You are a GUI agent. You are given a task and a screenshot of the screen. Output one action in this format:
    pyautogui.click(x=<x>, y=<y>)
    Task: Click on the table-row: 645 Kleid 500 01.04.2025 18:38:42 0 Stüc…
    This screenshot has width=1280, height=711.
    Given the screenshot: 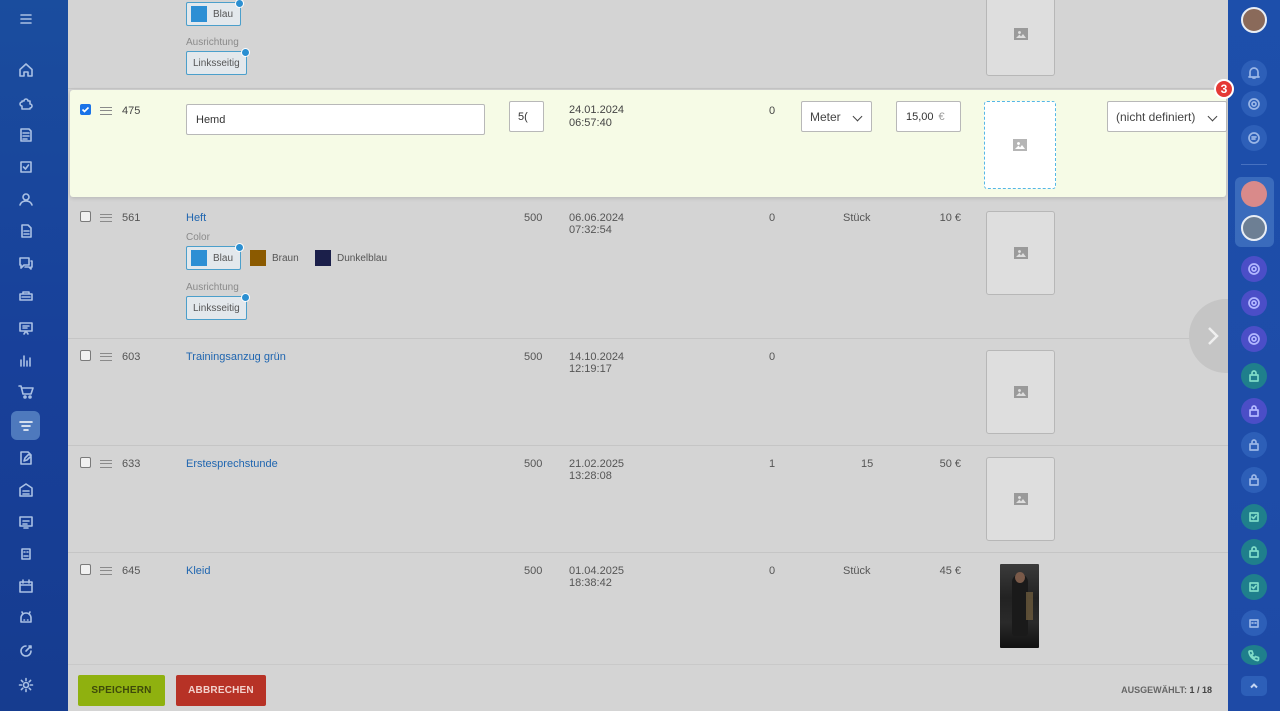 What is the action you would take?
    pyautogui.click(x=648, y=608)
    